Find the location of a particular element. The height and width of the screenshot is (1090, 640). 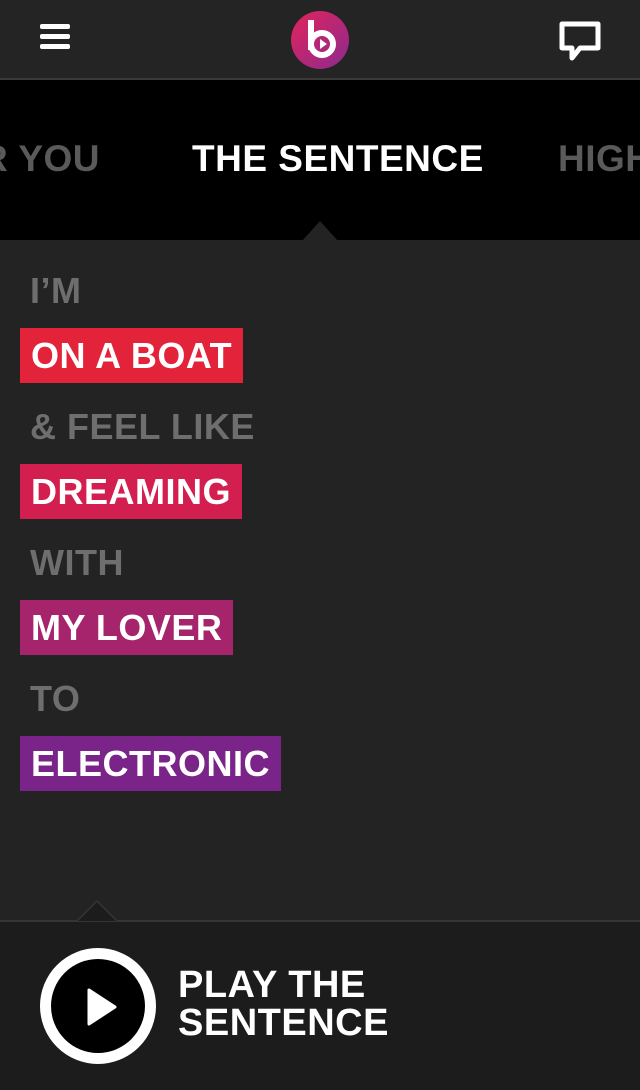

beats-logo-icon is located at coordinates (320, 40).